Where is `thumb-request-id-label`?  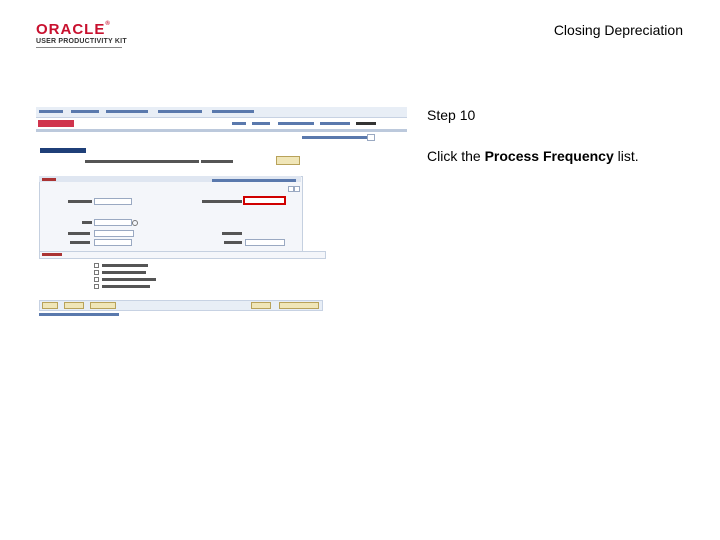 thumb-request-id-label is located at coordinates (80, 201).